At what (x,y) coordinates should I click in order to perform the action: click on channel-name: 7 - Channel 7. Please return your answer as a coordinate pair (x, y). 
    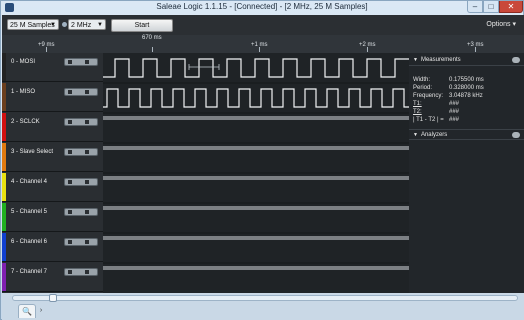
    Looking at the image, I should click on (29, 272).